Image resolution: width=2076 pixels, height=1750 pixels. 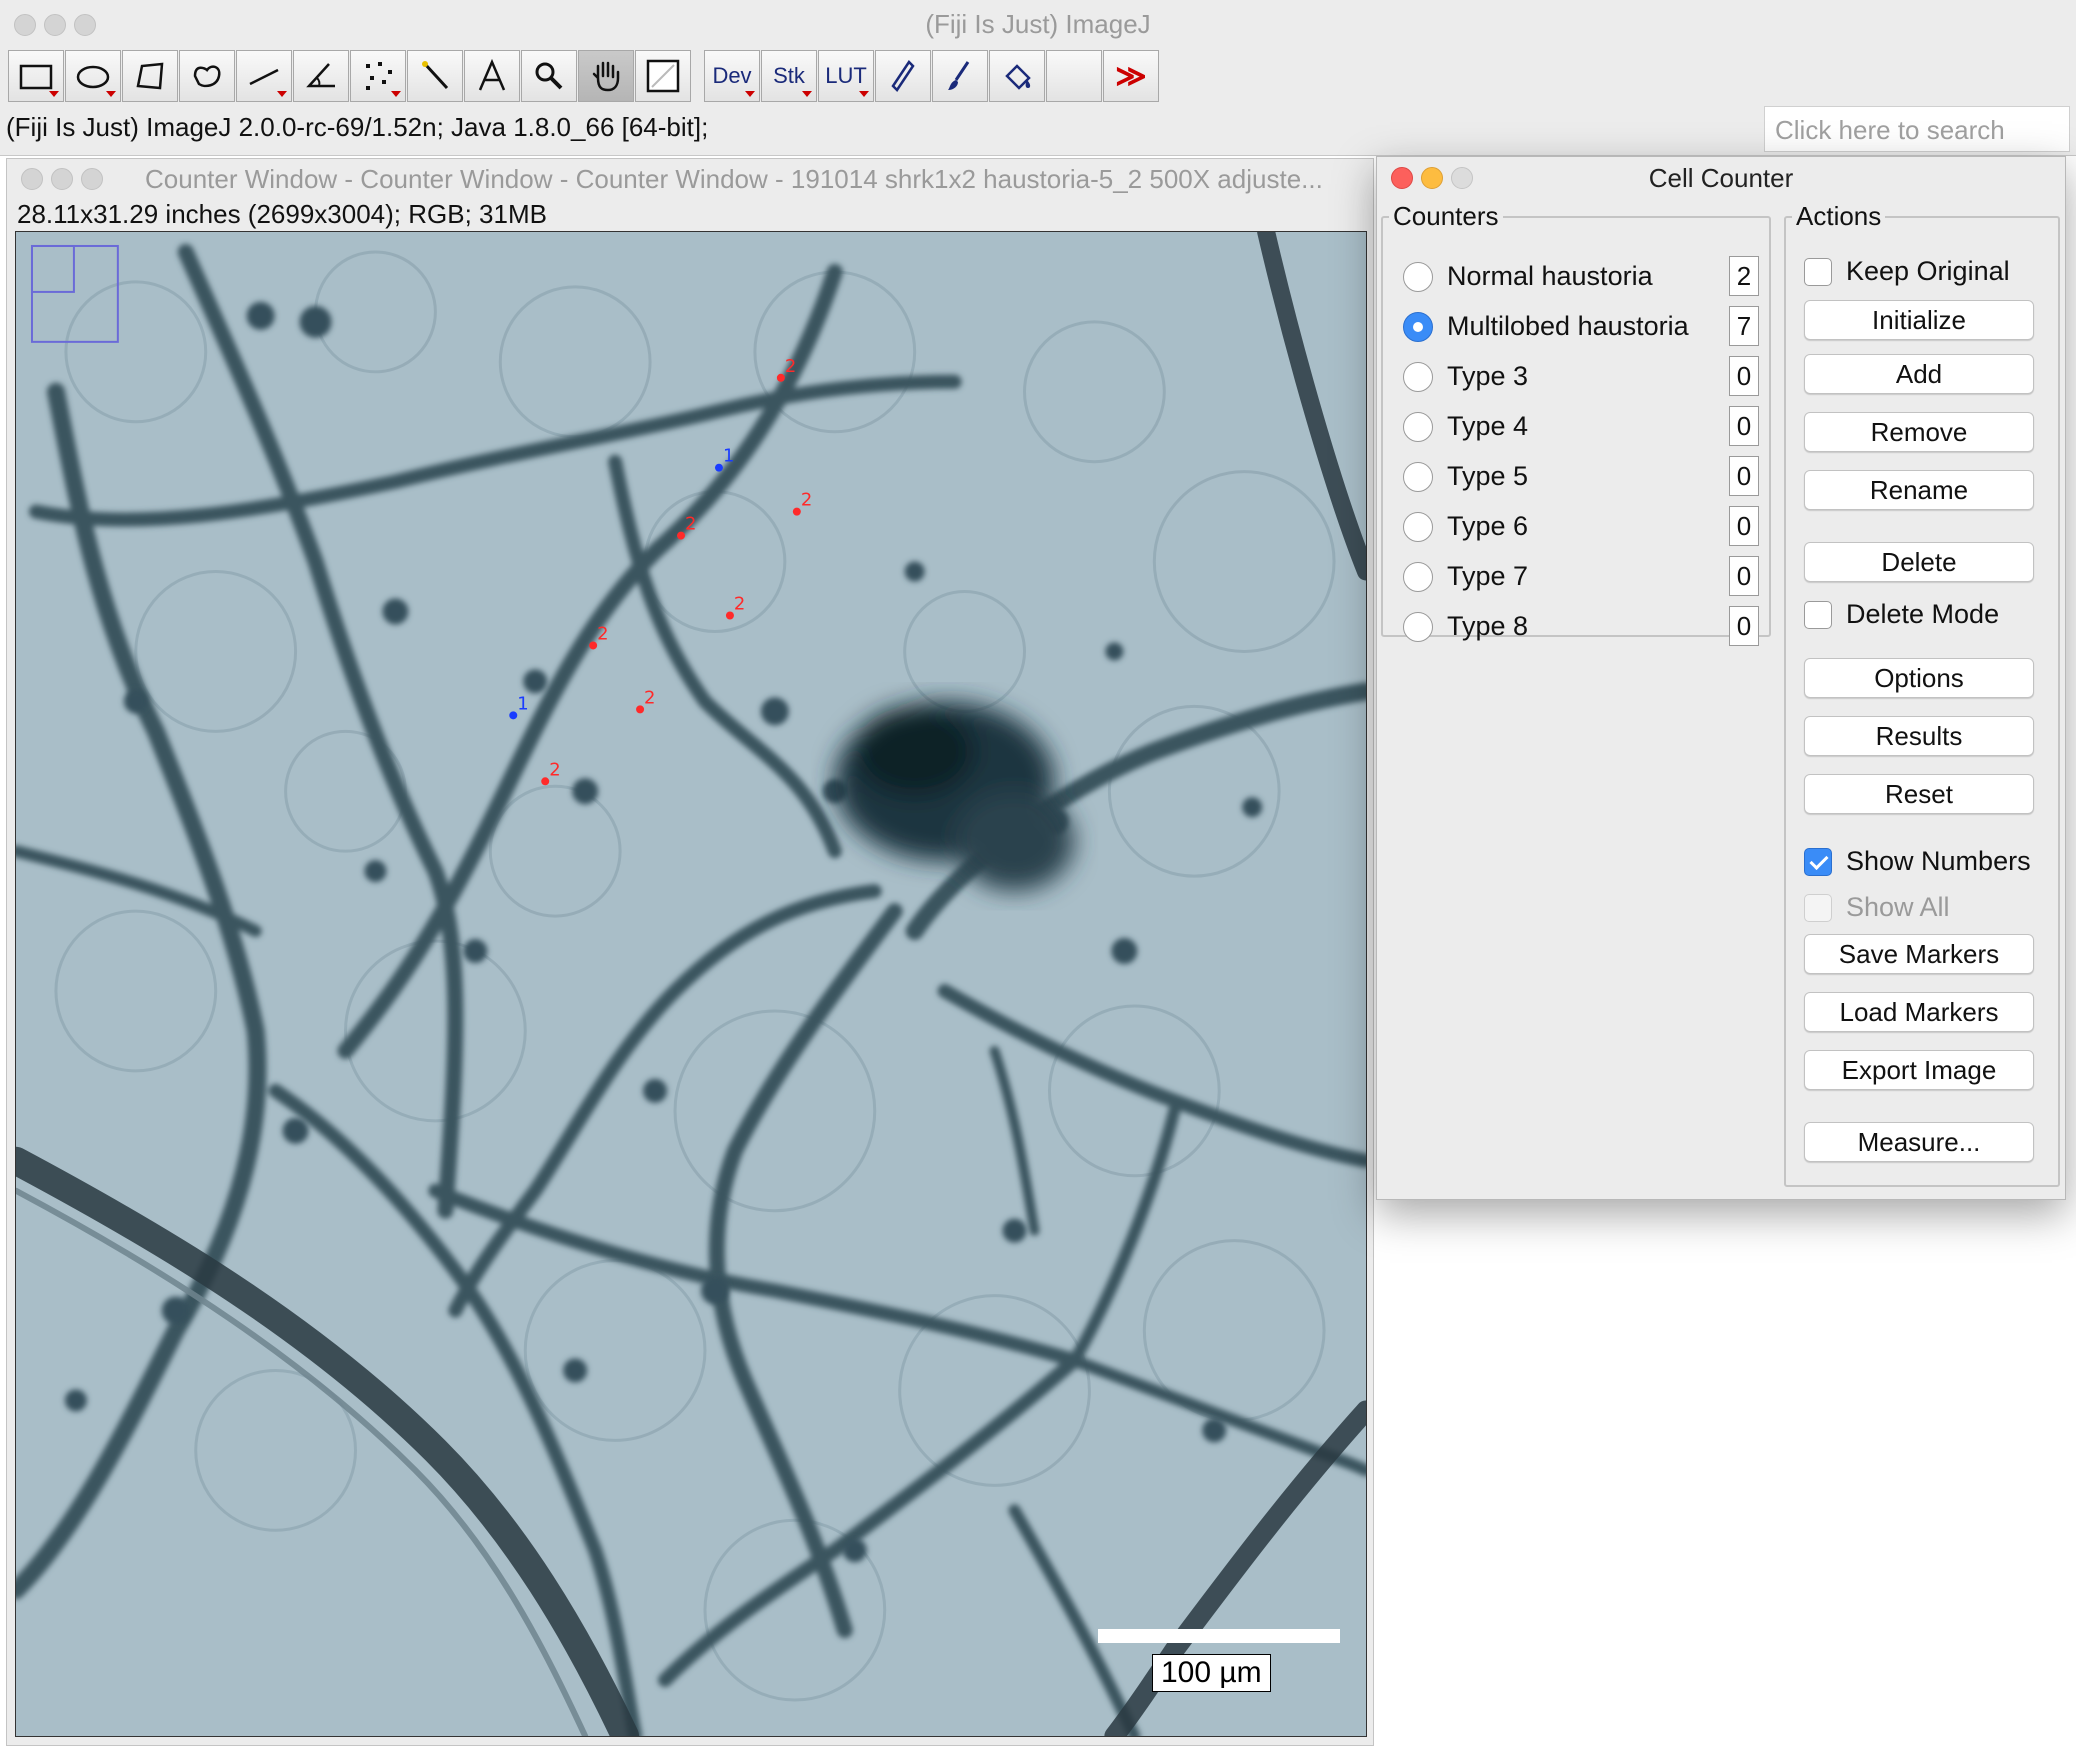 I want to click on cc-zoom-button, so click(x=1462, y=178).